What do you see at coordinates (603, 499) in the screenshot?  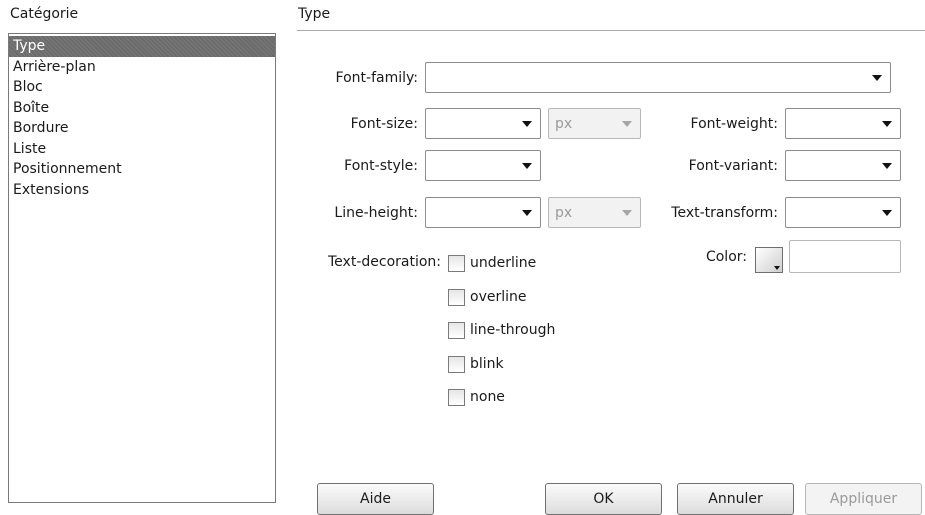 I see `ok-button: OK` at bounding box center [603, 499].